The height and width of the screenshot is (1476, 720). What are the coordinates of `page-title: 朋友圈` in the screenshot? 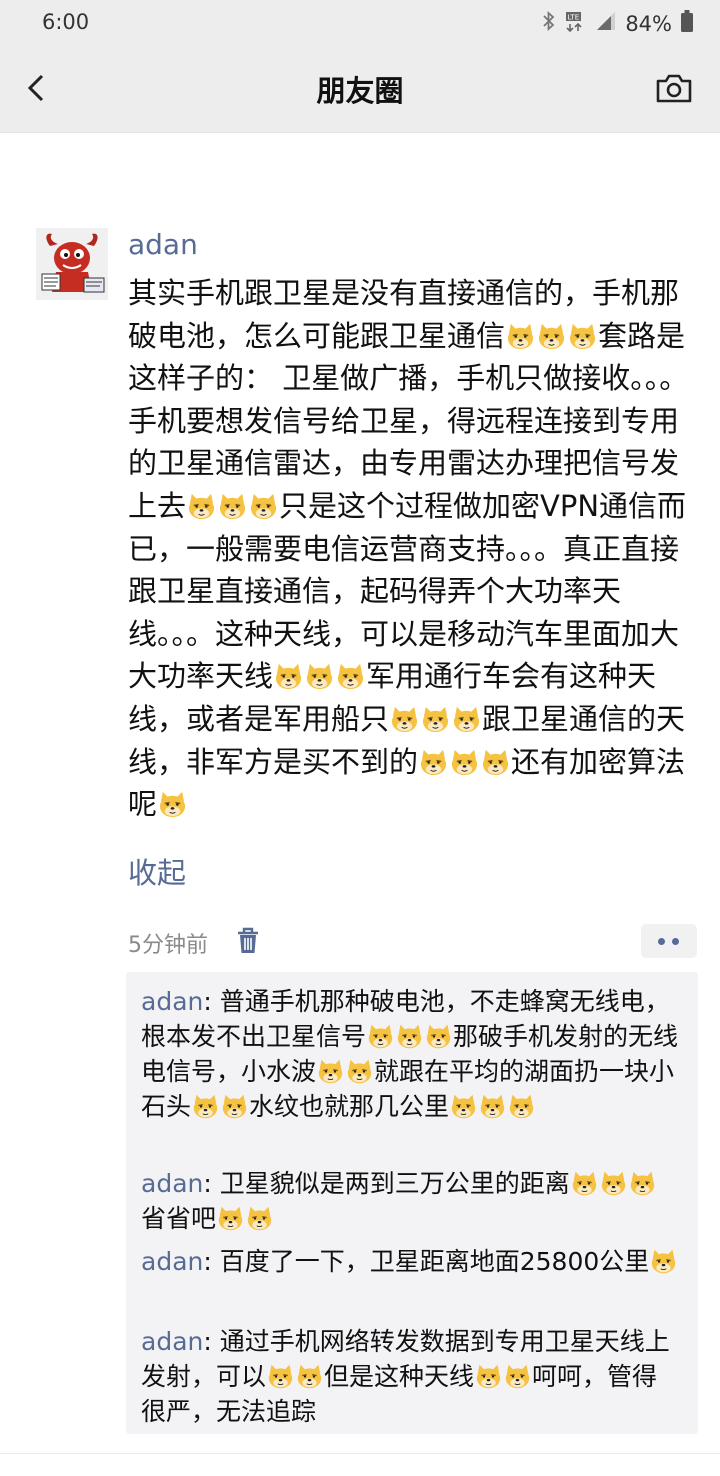 It's located at (360, 91).